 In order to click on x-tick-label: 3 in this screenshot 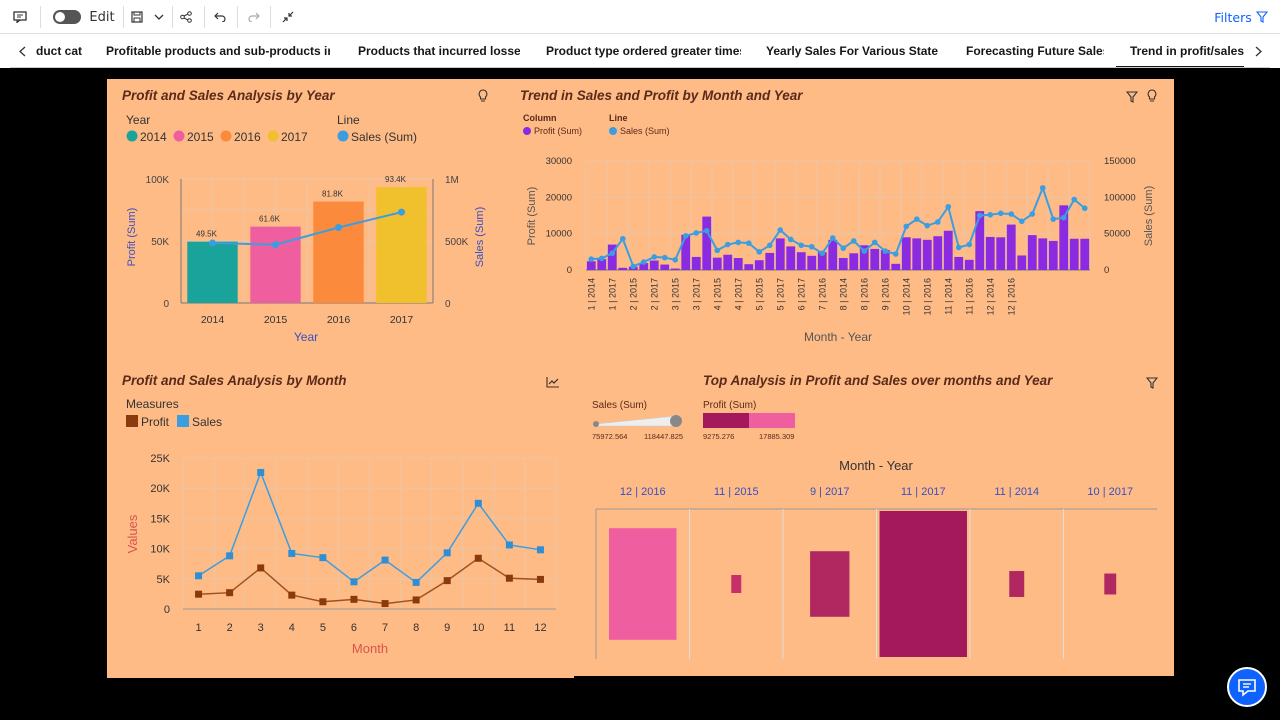, I will do `click(261, 628)`.